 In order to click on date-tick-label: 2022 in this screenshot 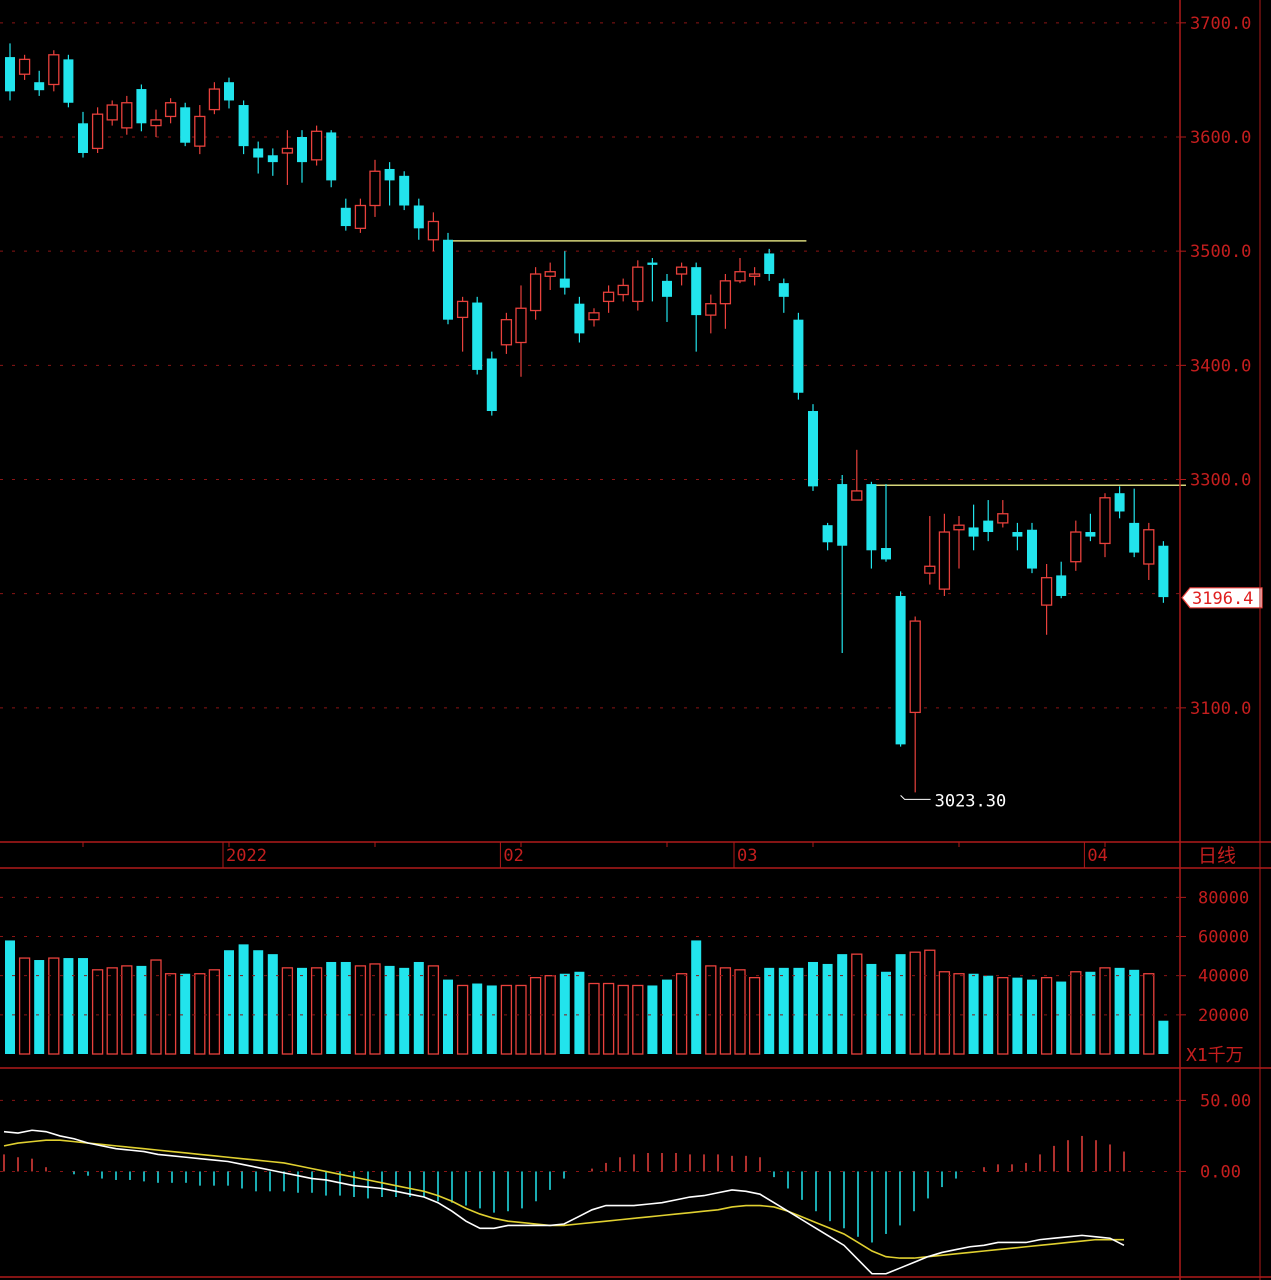, I will do `click(246, 856)`.